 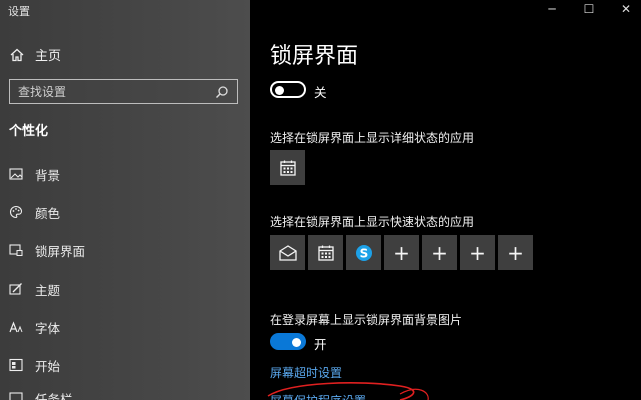 What do you see at coordinates (288, 341) in the screenshot?
I see `login-background-toggle` at bounding box center [288, 341].